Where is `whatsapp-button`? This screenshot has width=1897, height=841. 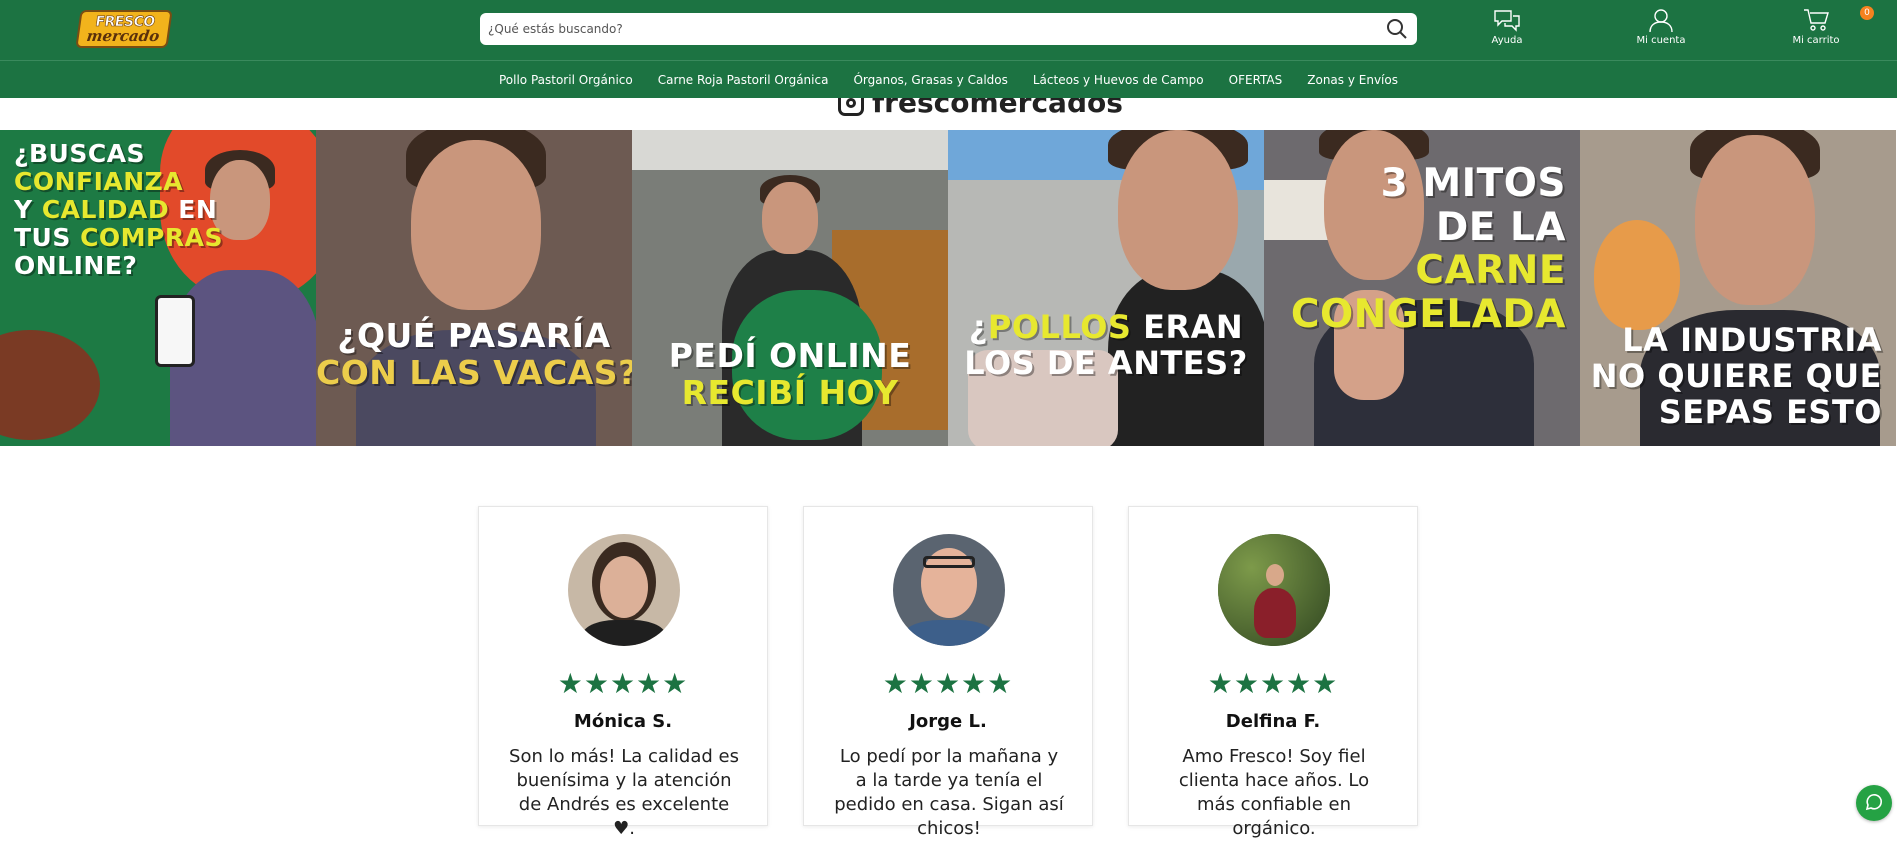
whatsapp-button is located at coordinates (1874, 803).